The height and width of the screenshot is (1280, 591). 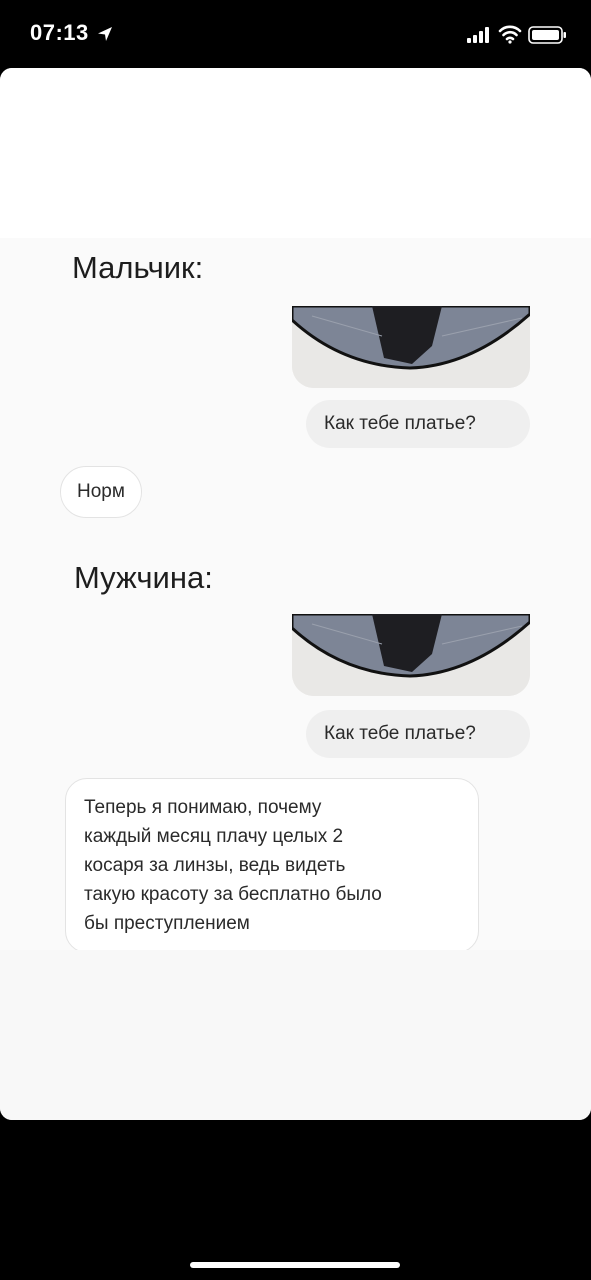 I want to click on status-time: 07:13, so click(x=59, y=32).